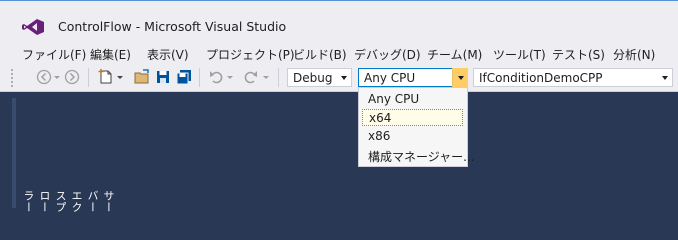 This screenshot has height=240, width=678. I want to click on solution-configuration-combo: Debug, so click(319, 77).